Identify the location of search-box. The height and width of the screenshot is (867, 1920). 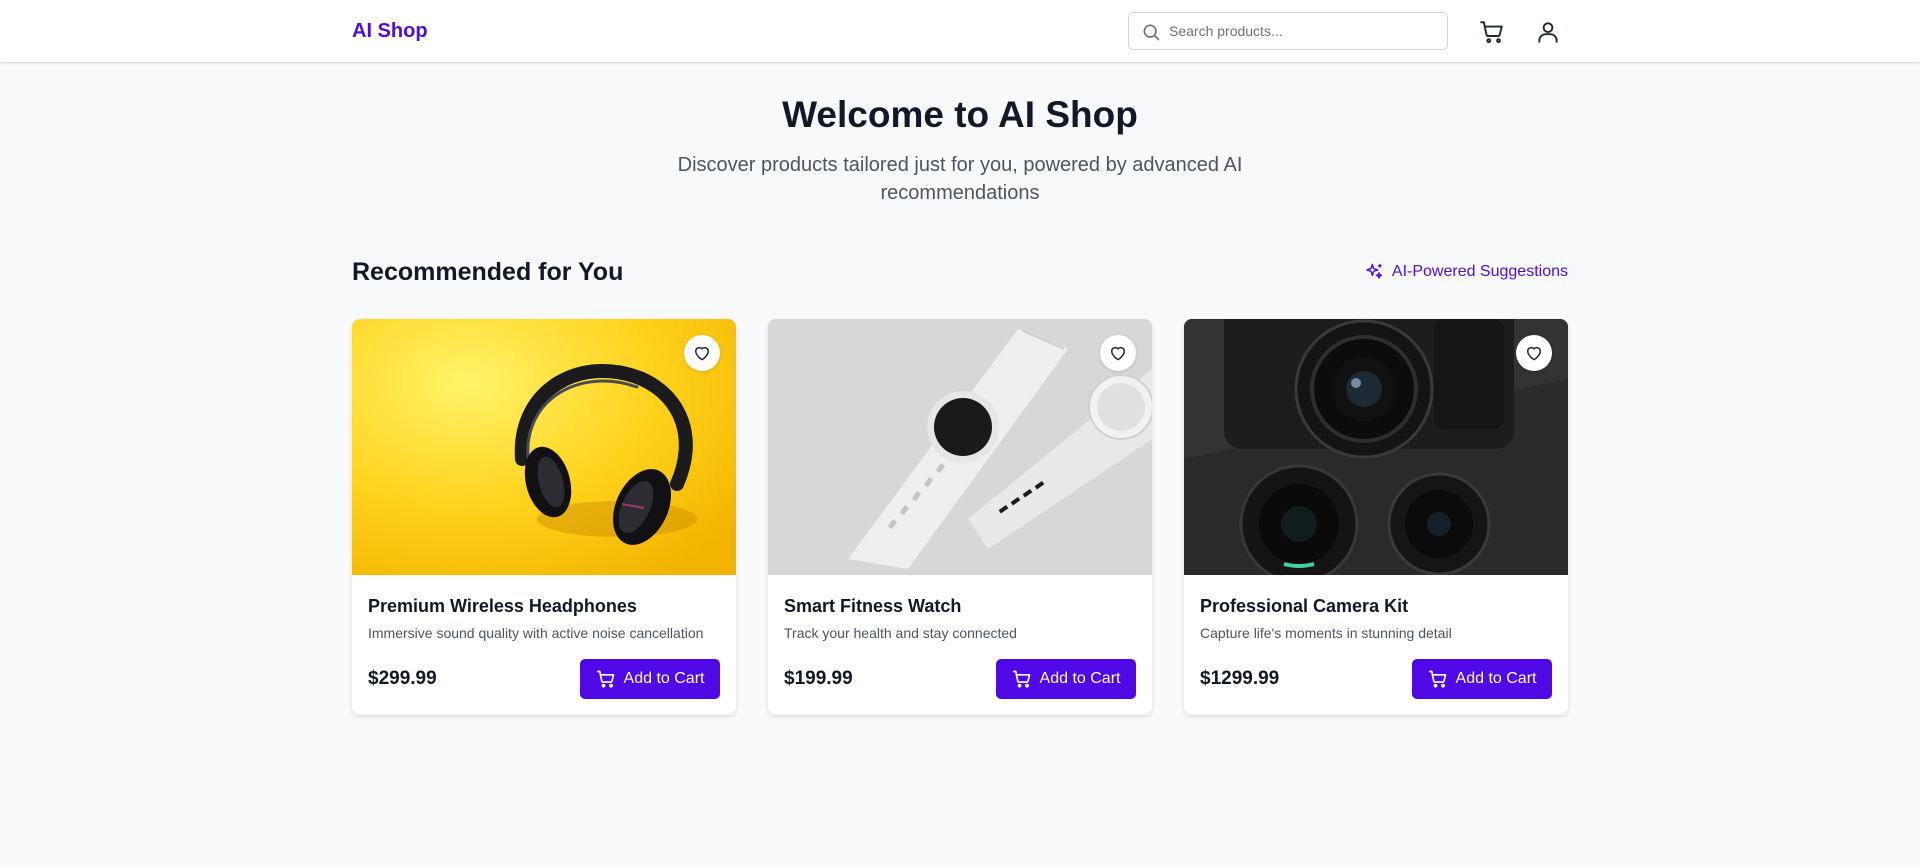
(1288, 31).